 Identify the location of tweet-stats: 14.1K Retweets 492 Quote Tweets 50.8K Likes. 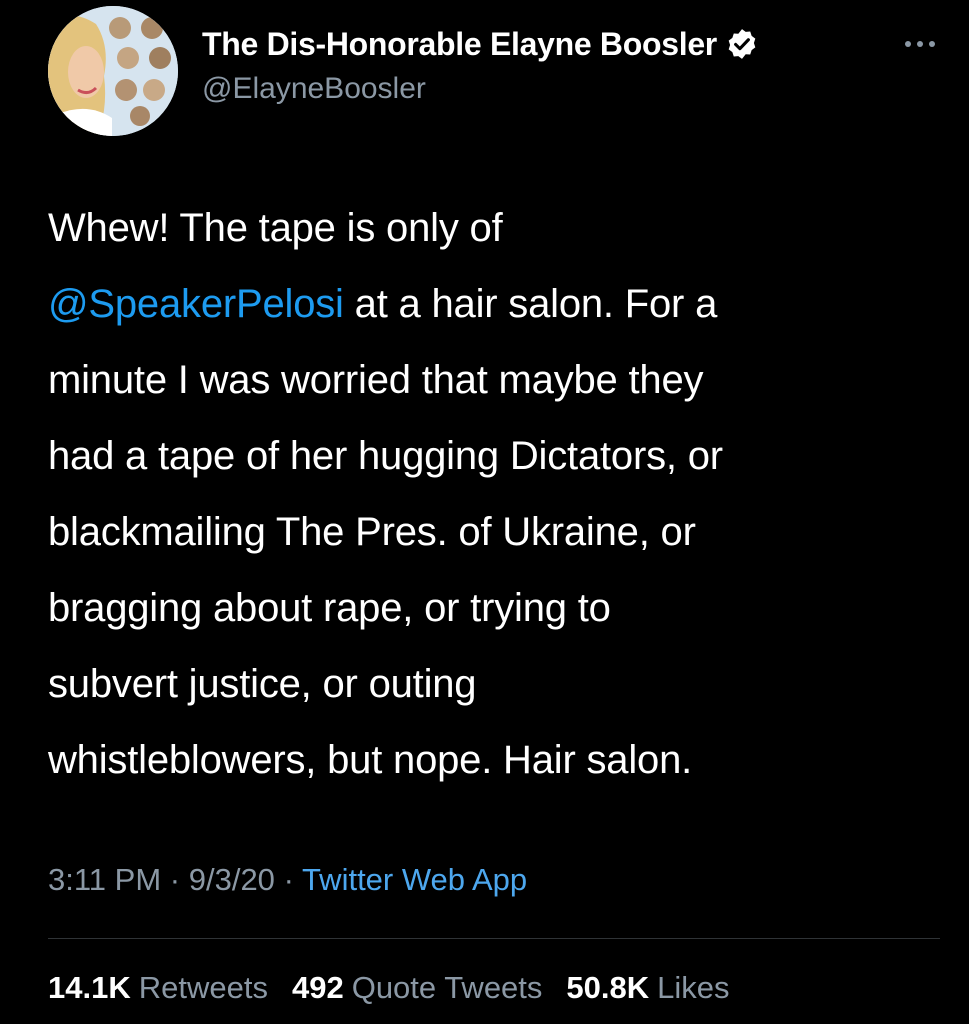
(401, 988).